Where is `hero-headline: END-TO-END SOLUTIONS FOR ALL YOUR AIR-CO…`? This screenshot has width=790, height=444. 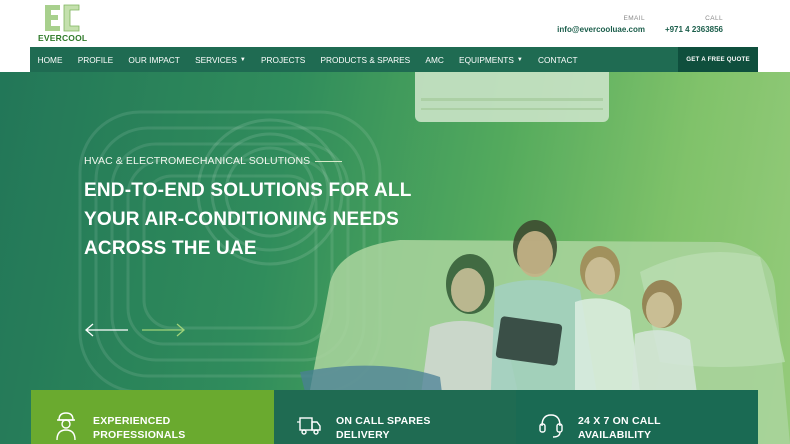
hero-headline: END-TO-END SOLUTIONS FOR ALL YOUR AIR-CO… is located at coordinates (264, 219).